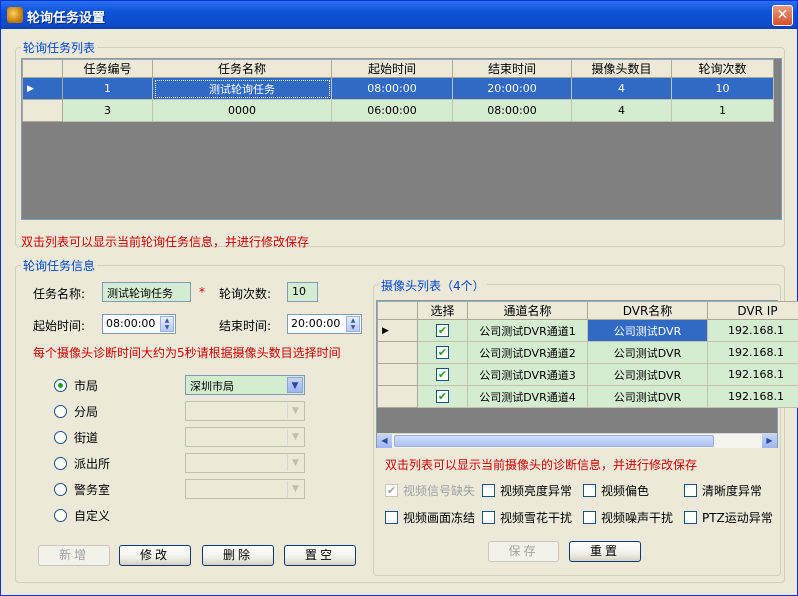 The width and height of the screenshot is (798, 596). I want to click on diag-label: PTZ运动异常, so click(737, 518).